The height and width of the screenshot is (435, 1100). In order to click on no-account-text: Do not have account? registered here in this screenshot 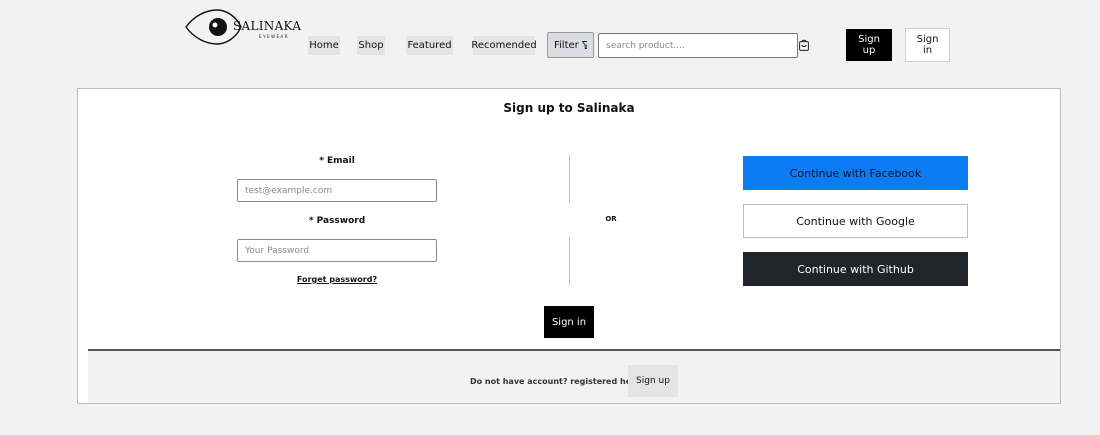, I will do `click(555, 381)`.